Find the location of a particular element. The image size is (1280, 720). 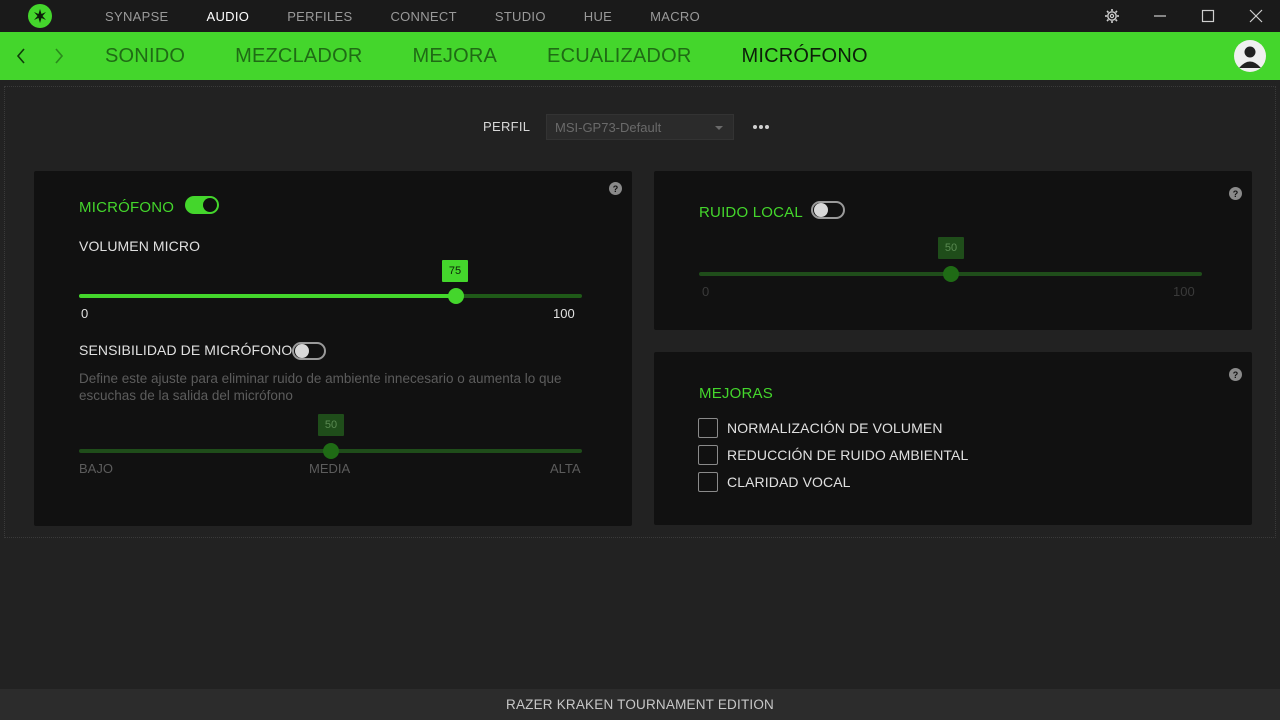

checkbox-ambient-noise-reduction: REDUCCIÓN DE RUIDO AMBIENTAL is located at coordinates (833, 455).